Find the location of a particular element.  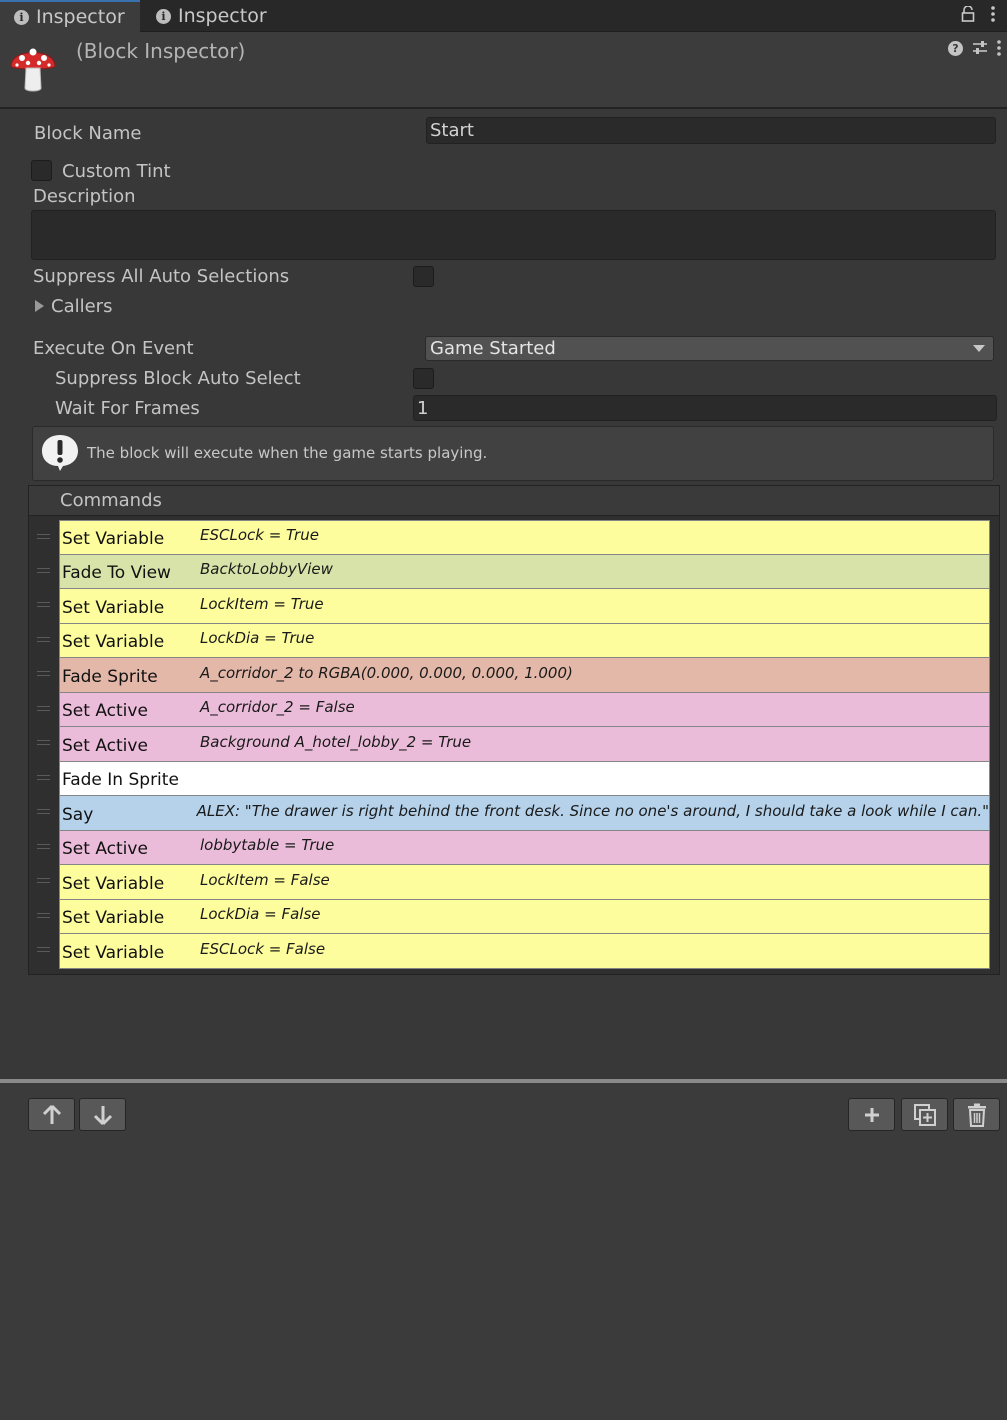

description-label: Description is located at coordinates (84, 196).